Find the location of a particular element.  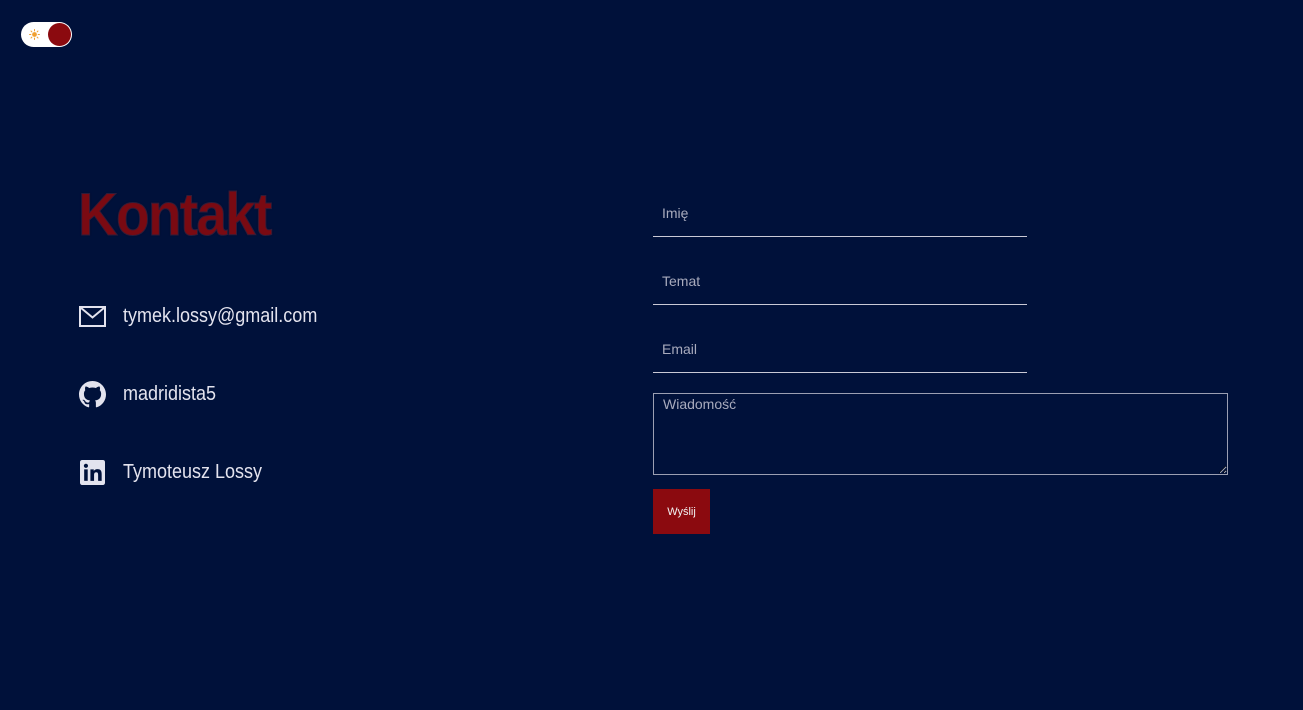

theme-toggle is located at coordinates (46, 34).